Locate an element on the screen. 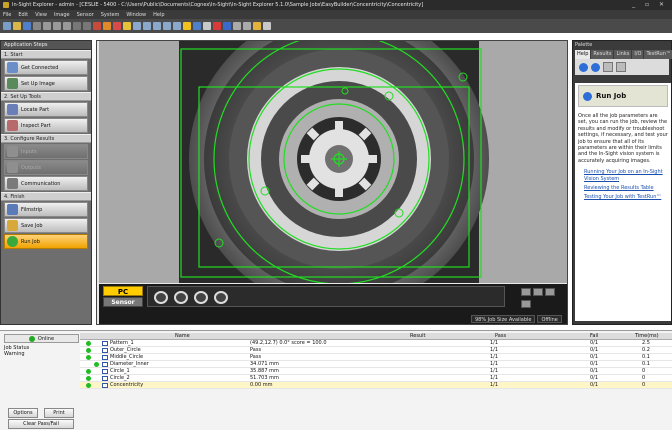 This screenshot has width=672, height=430. table-row: Diameter_Inner 34.071 mm 1/1 0/1 0.1 is located at coordinates (376, 364).